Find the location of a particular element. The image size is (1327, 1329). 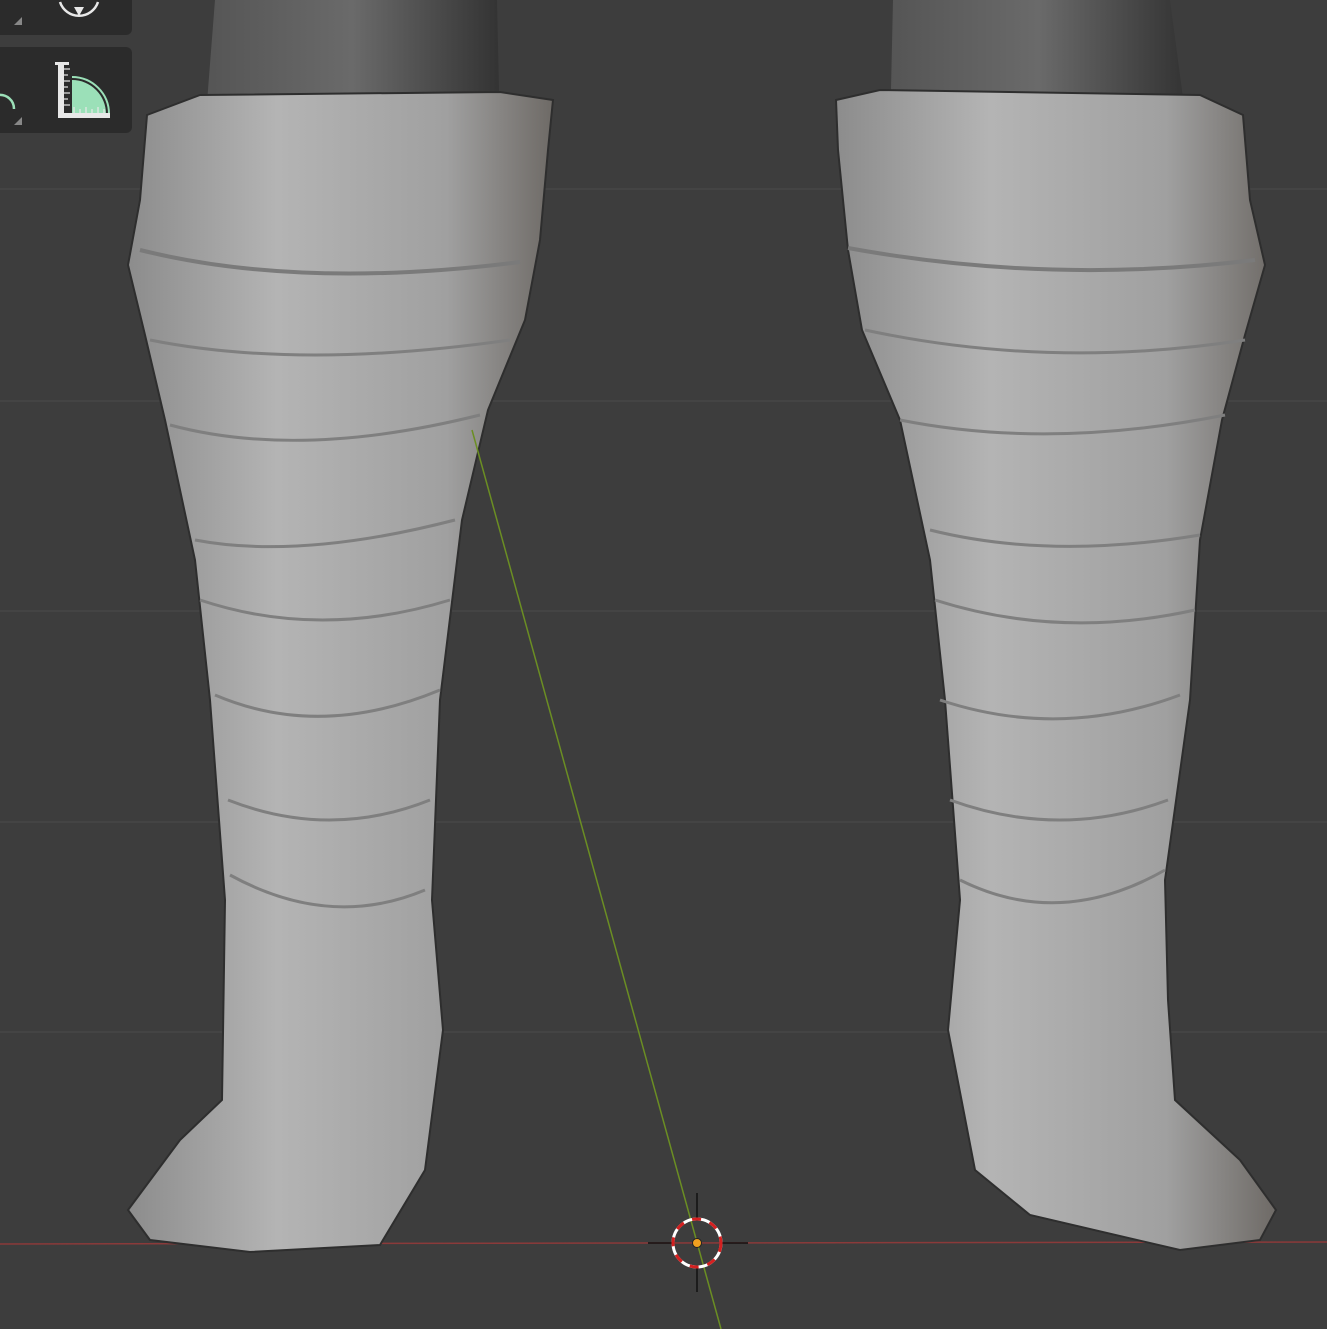

y-axis-line is located at coordinates (596, 879).